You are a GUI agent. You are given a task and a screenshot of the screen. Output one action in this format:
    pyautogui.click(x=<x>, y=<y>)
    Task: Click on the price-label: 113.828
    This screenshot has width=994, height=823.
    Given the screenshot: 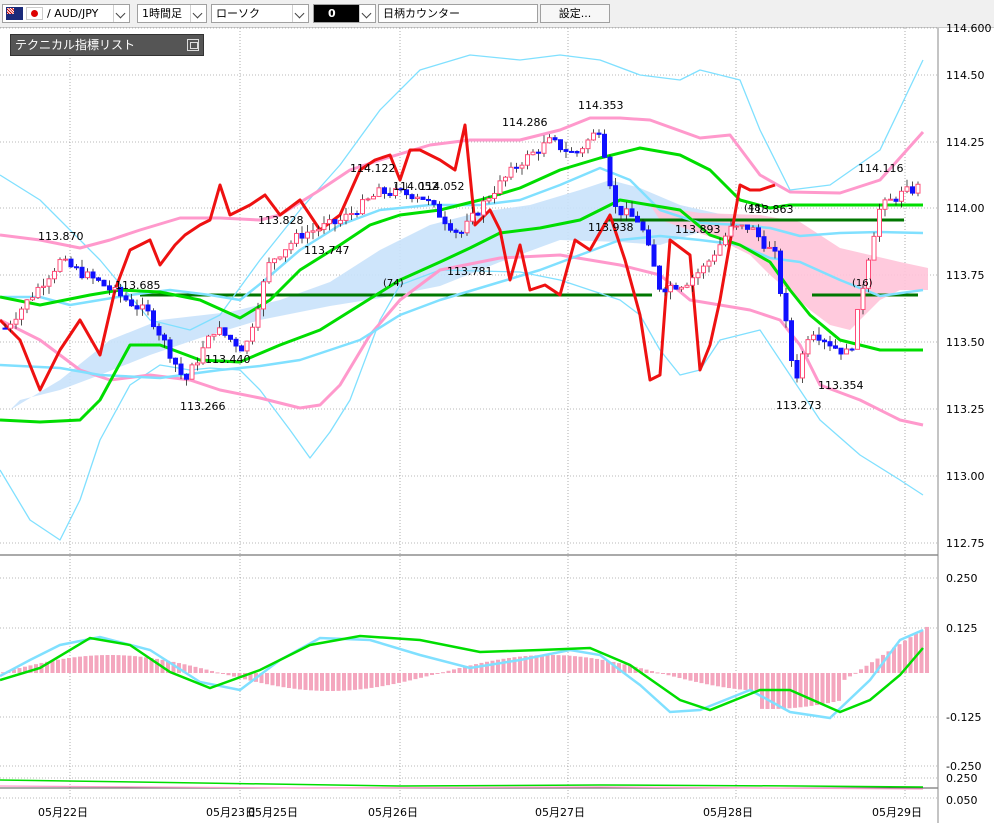 What is the action you would take?
    pyautogui.click(x=281, y=220)
    